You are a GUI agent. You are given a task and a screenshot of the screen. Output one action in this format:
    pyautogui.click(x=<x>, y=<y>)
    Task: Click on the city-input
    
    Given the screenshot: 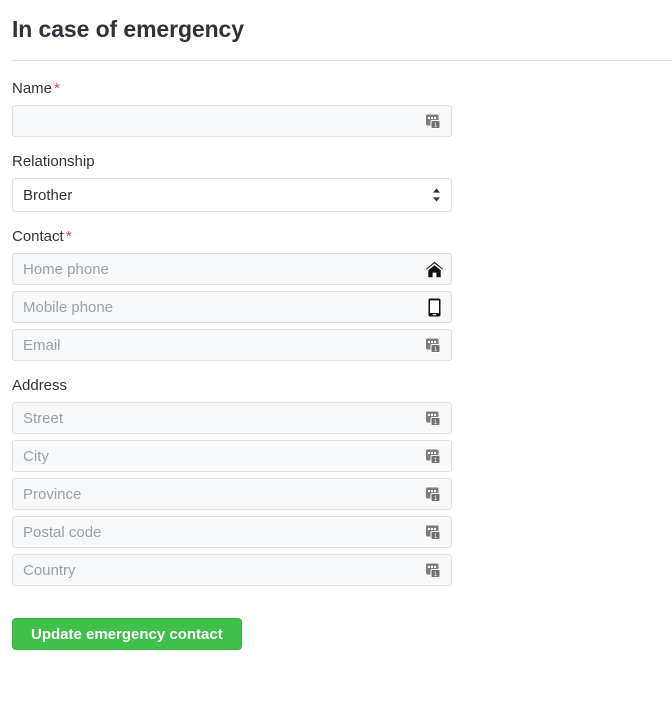 What is the action you would take?
    pyautogui.click(x=232, y=456)
    